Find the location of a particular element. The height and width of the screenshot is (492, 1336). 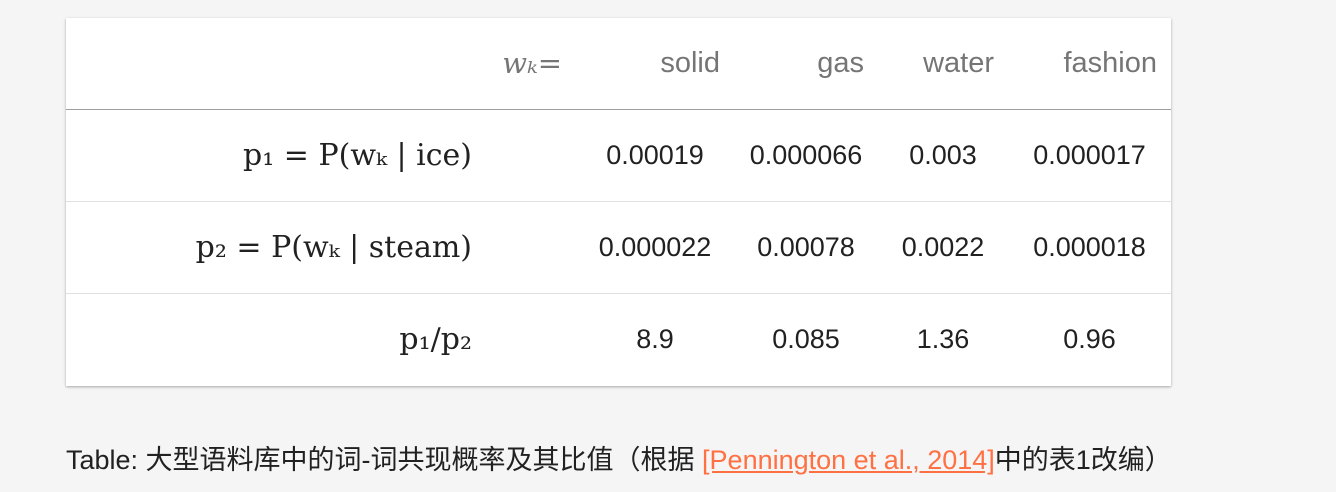

header-water: water is located at coordinates (943, 64).